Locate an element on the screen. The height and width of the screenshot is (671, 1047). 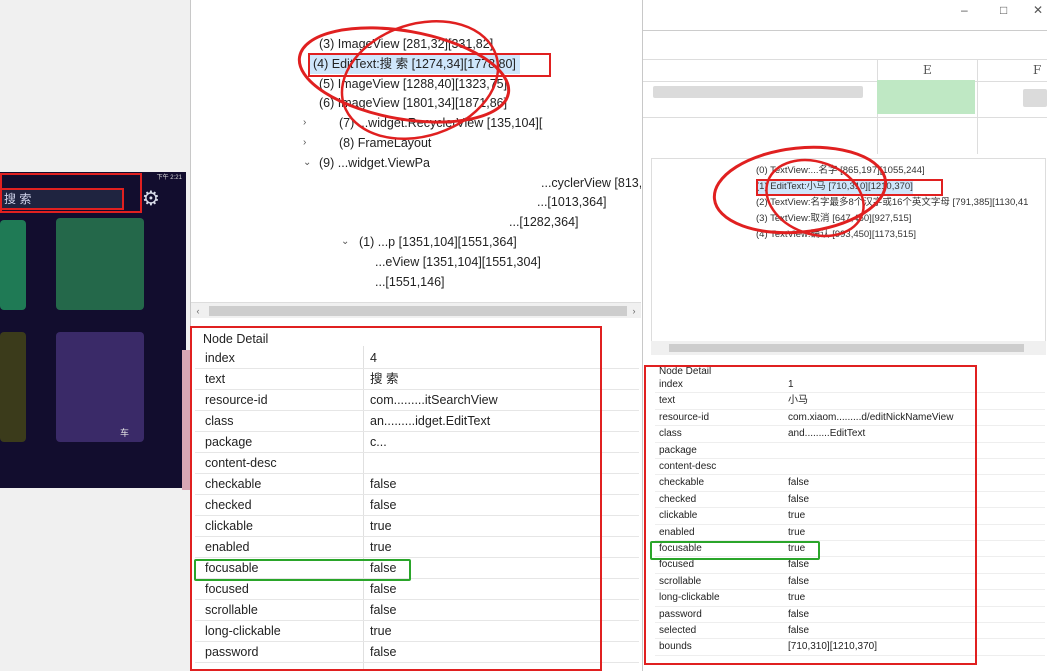
highlighted-cell is located at coordinates (926, 97).